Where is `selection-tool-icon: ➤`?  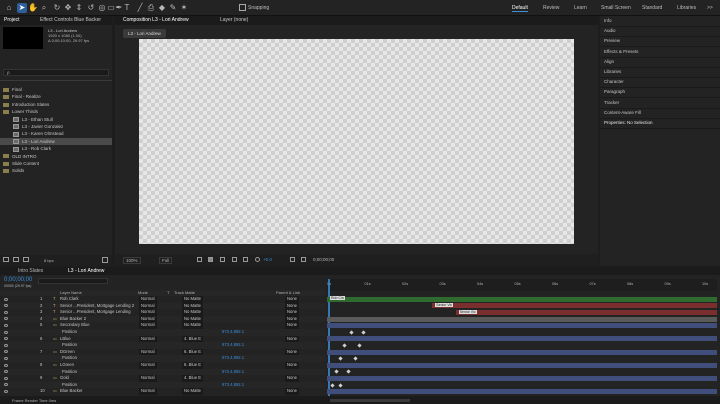
selection-tool-icon: ➤ is located at coordinates (22, 8).